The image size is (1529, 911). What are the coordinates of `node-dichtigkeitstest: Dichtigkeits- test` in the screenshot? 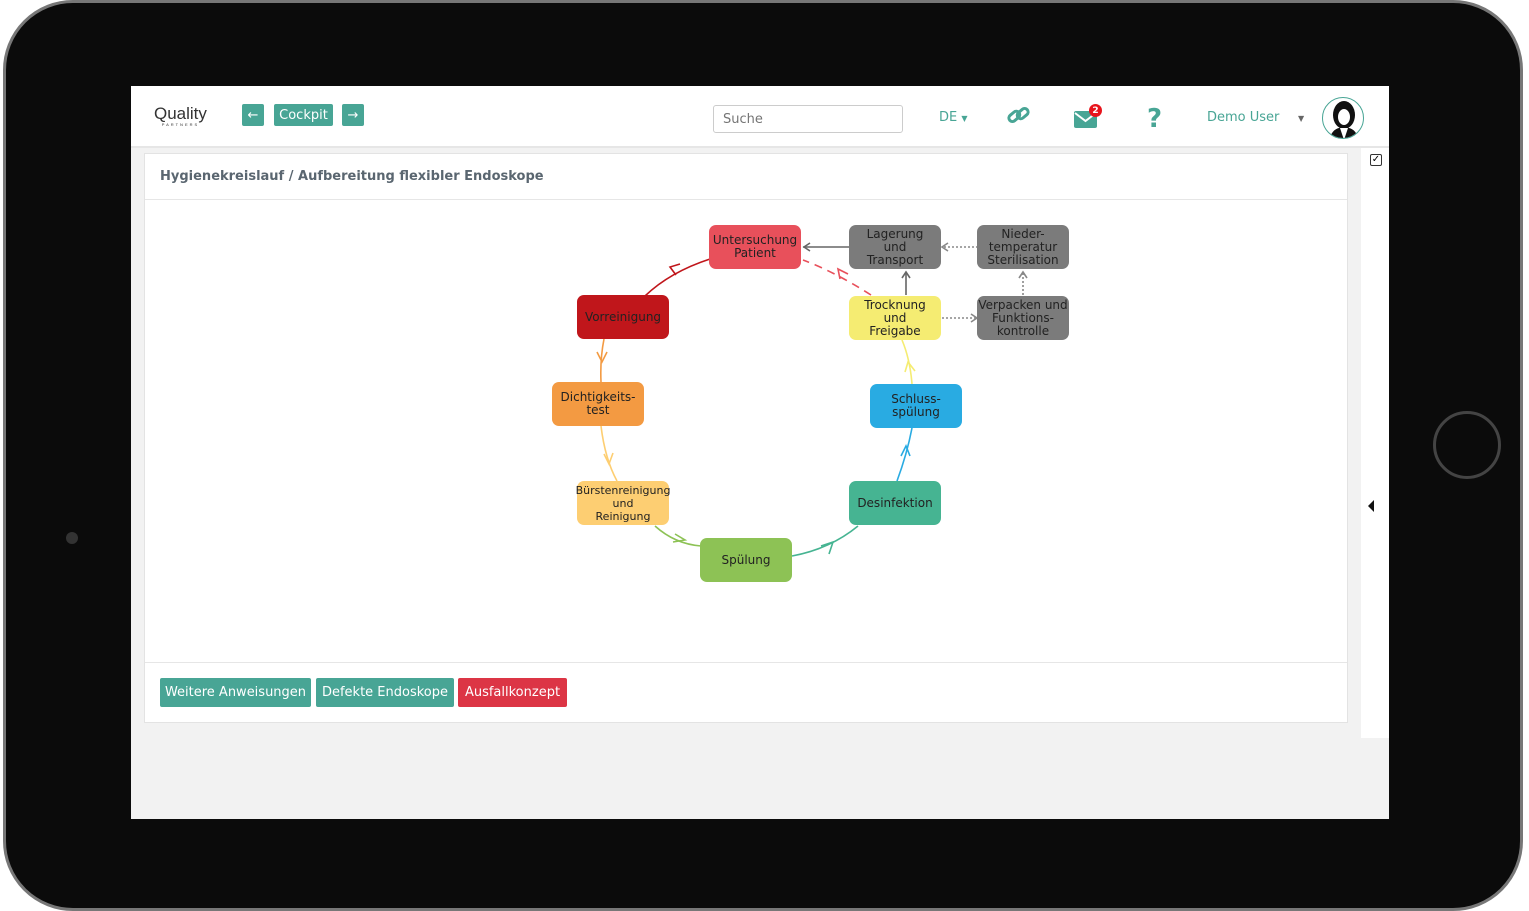 It's located at (598, 404).